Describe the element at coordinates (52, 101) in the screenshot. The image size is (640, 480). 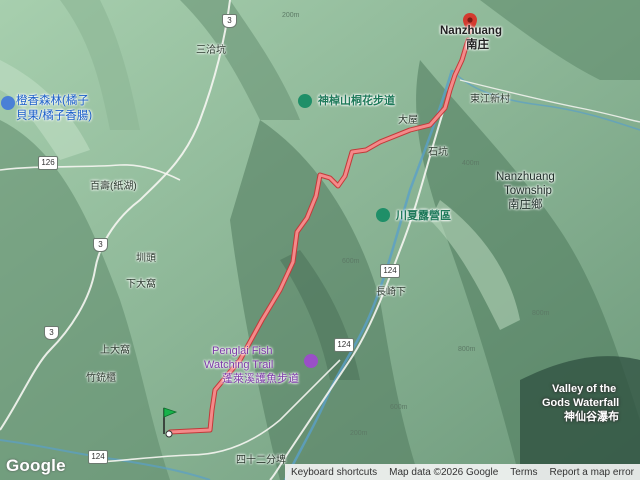
I see `poi-label: 橙香森林(橘子` at that location.